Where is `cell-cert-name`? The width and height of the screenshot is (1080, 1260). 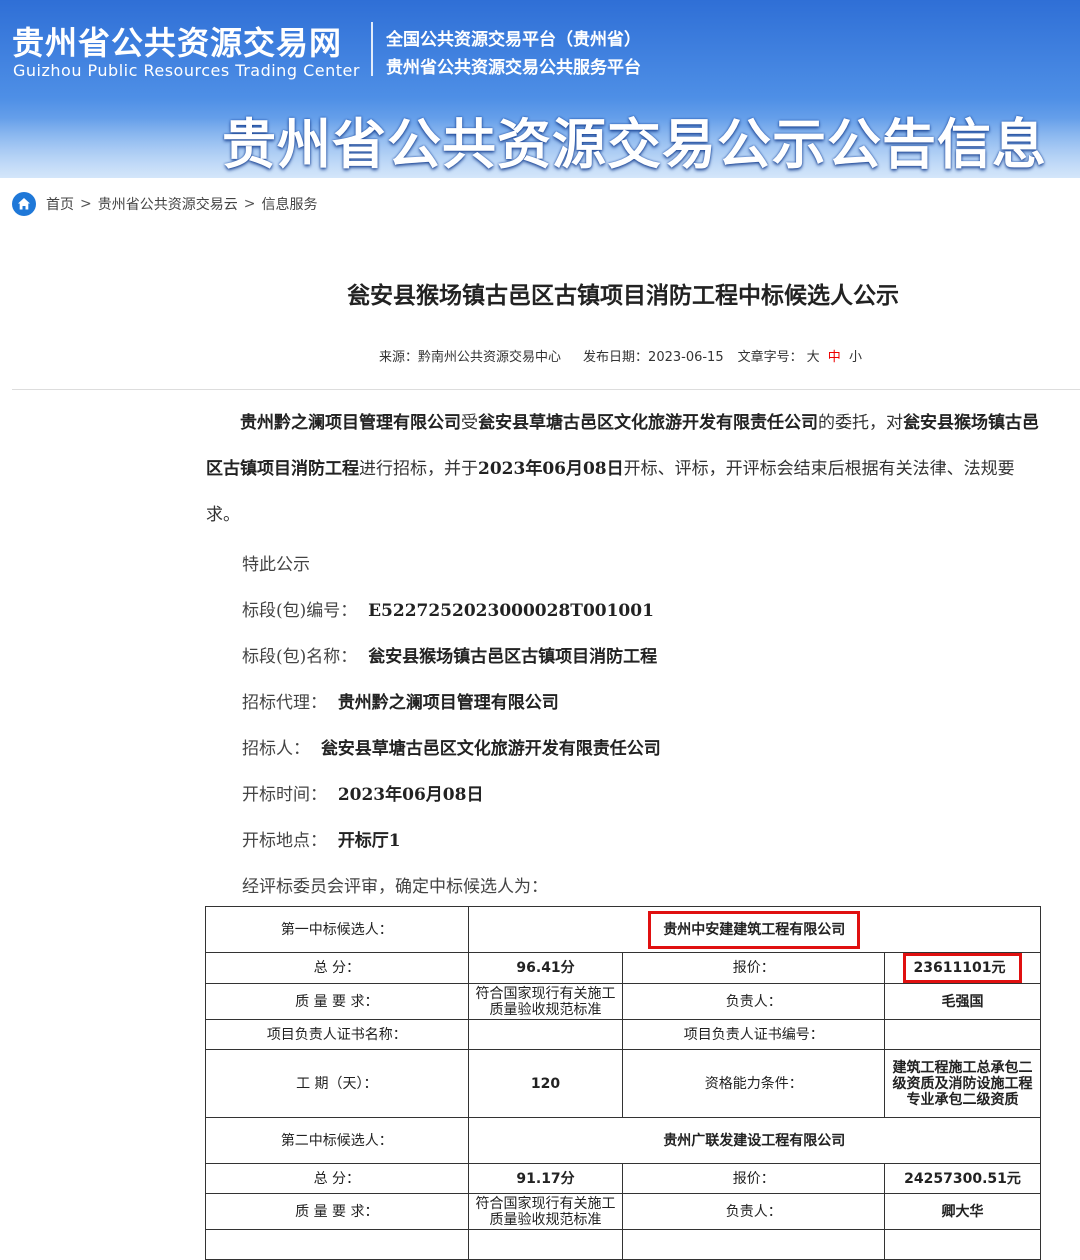 cell-cert-name is located at coordinates (545, 1034).